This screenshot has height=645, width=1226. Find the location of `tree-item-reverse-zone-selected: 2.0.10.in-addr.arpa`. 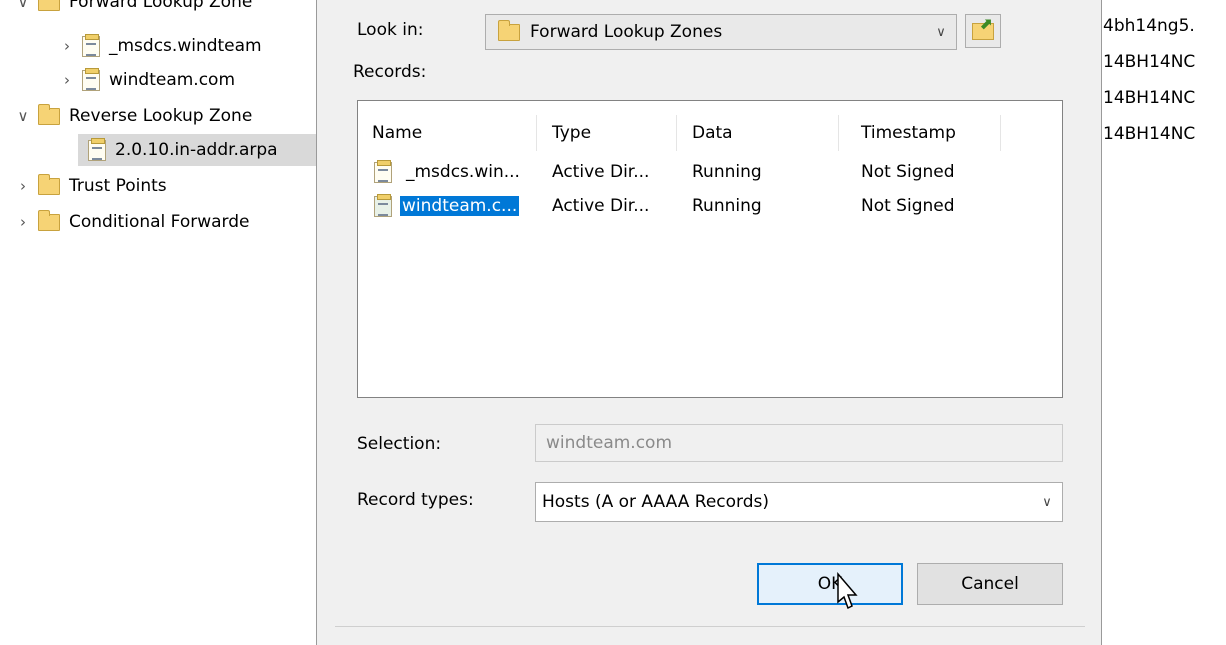

tree-item-reverse-zone-selected: 2.0.10.in-addr.arpa is located at coordinates (197, 150).